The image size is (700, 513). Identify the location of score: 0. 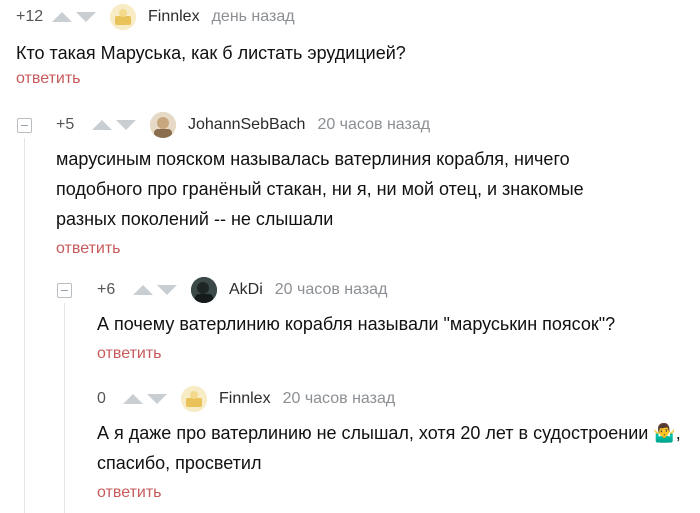
(101, 398).